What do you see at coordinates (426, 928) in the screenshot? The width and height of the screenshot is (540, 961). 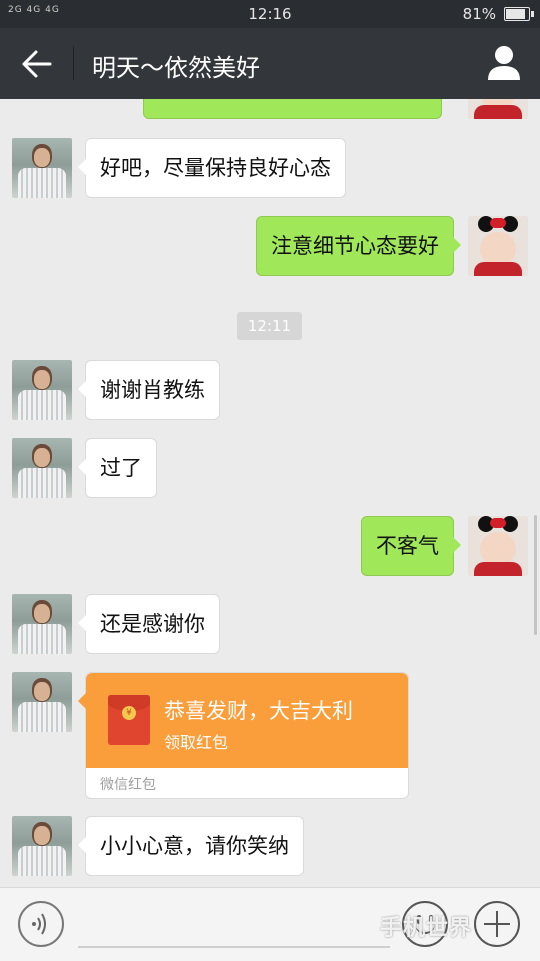 I see `watermark-logo: 手机世界` at bounding box center [426, 928].